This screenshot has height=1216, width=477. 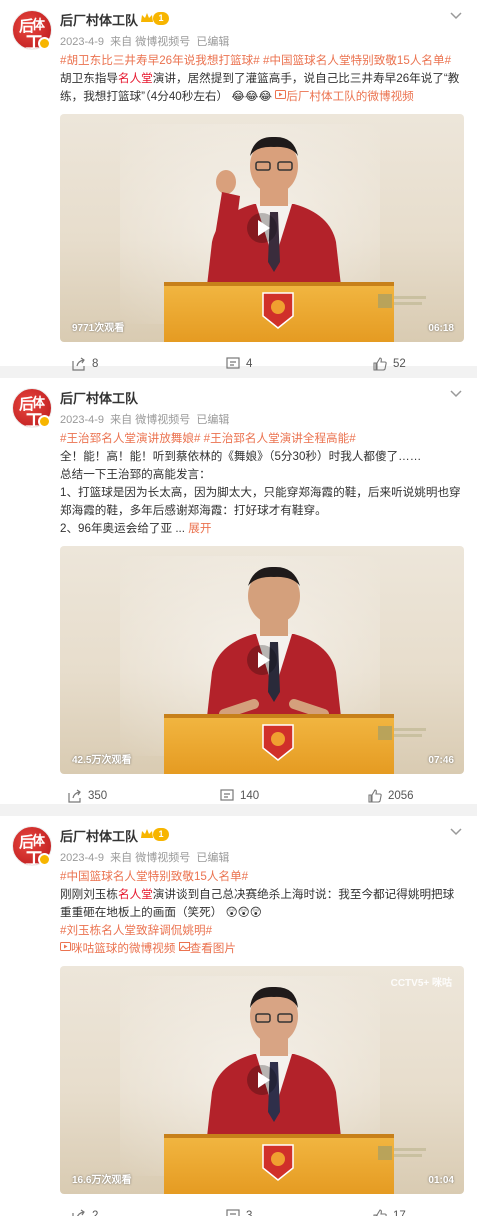 I want to click on topic-tag: #王治郅名人堂演讲全程高能#, so click(x=280, y=438).